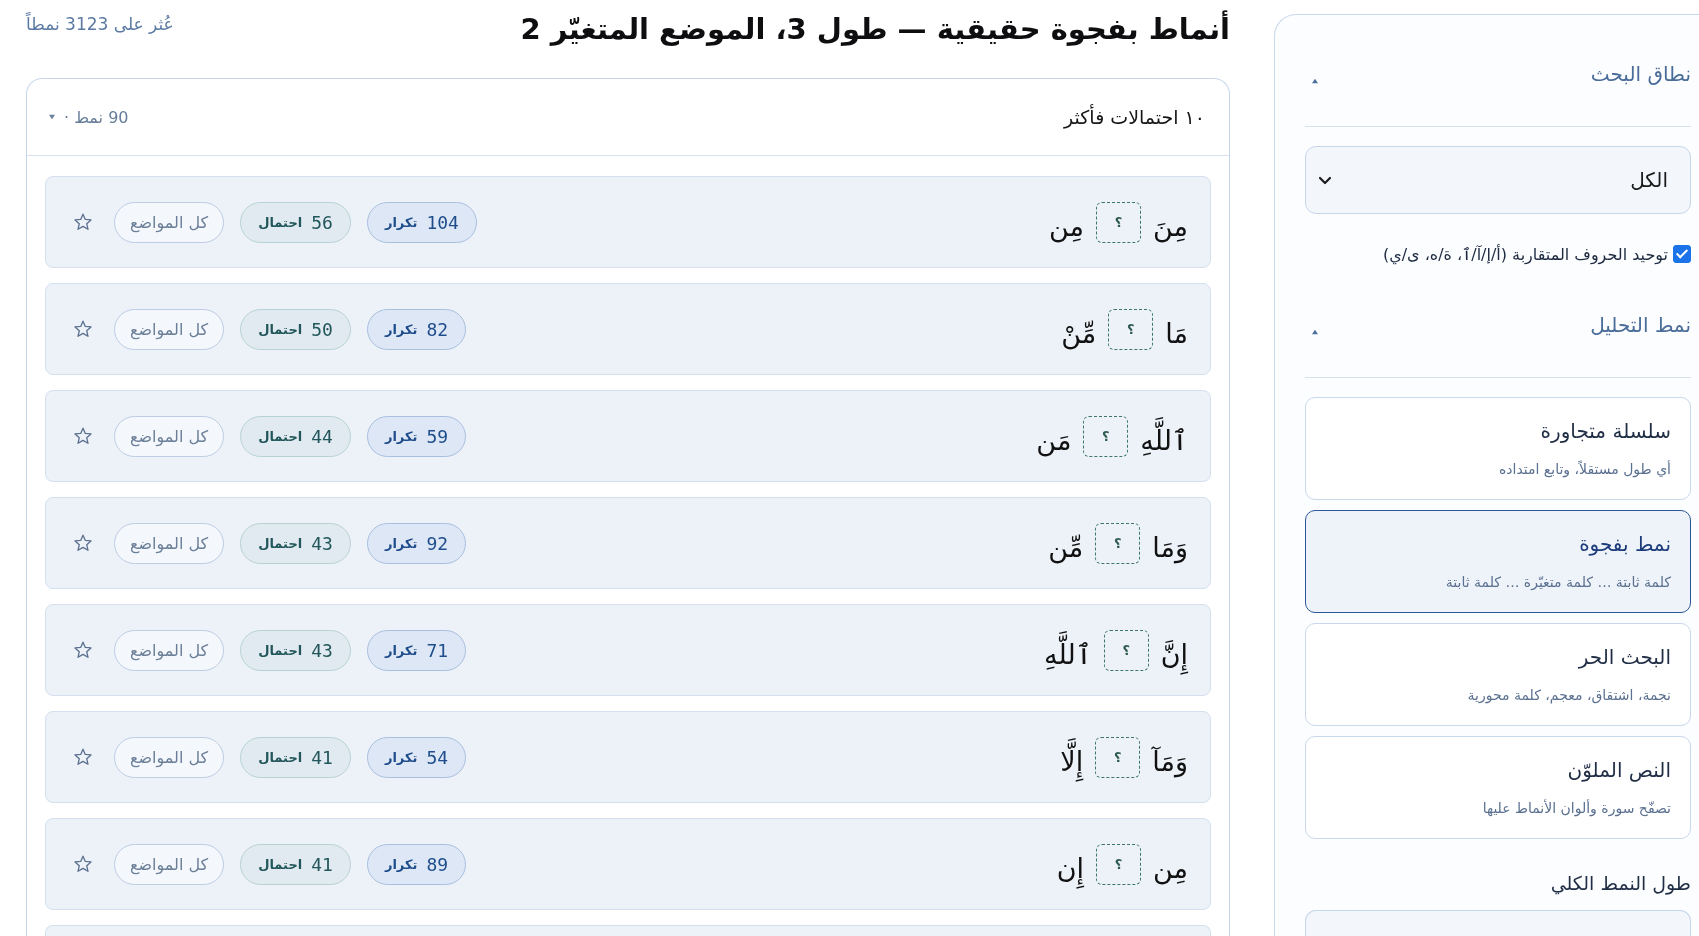 The height and width of the screenshot is (936, 1699). What do you see at coordinates (1640, 74) in the screenshot?
I see `section-heading: نطاق البحث` at bounding box center [1640, 74].